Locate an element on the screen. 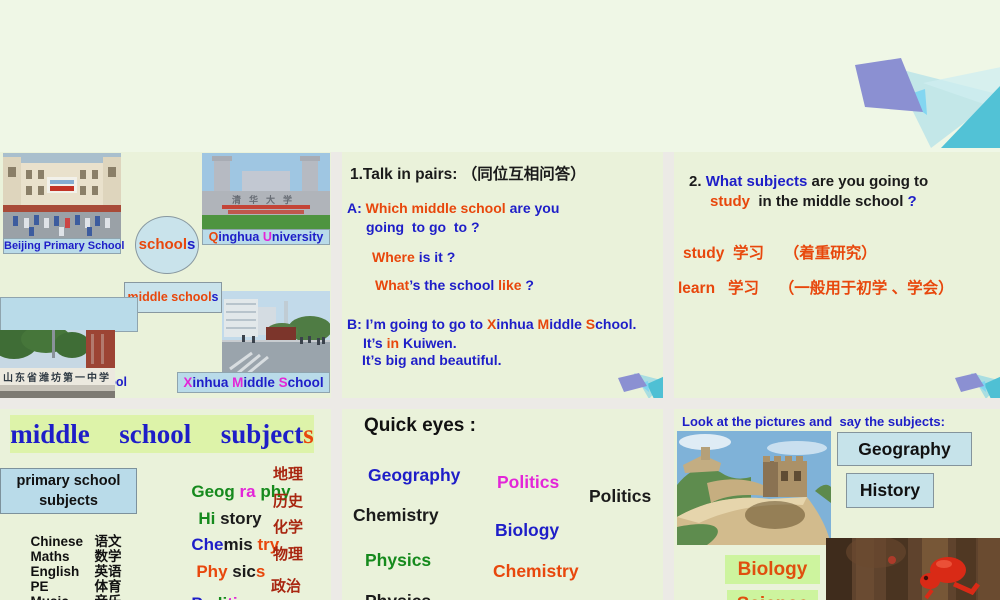  dialog-line-a1: A: Which middle school are you is located at coordinates (453, 208).